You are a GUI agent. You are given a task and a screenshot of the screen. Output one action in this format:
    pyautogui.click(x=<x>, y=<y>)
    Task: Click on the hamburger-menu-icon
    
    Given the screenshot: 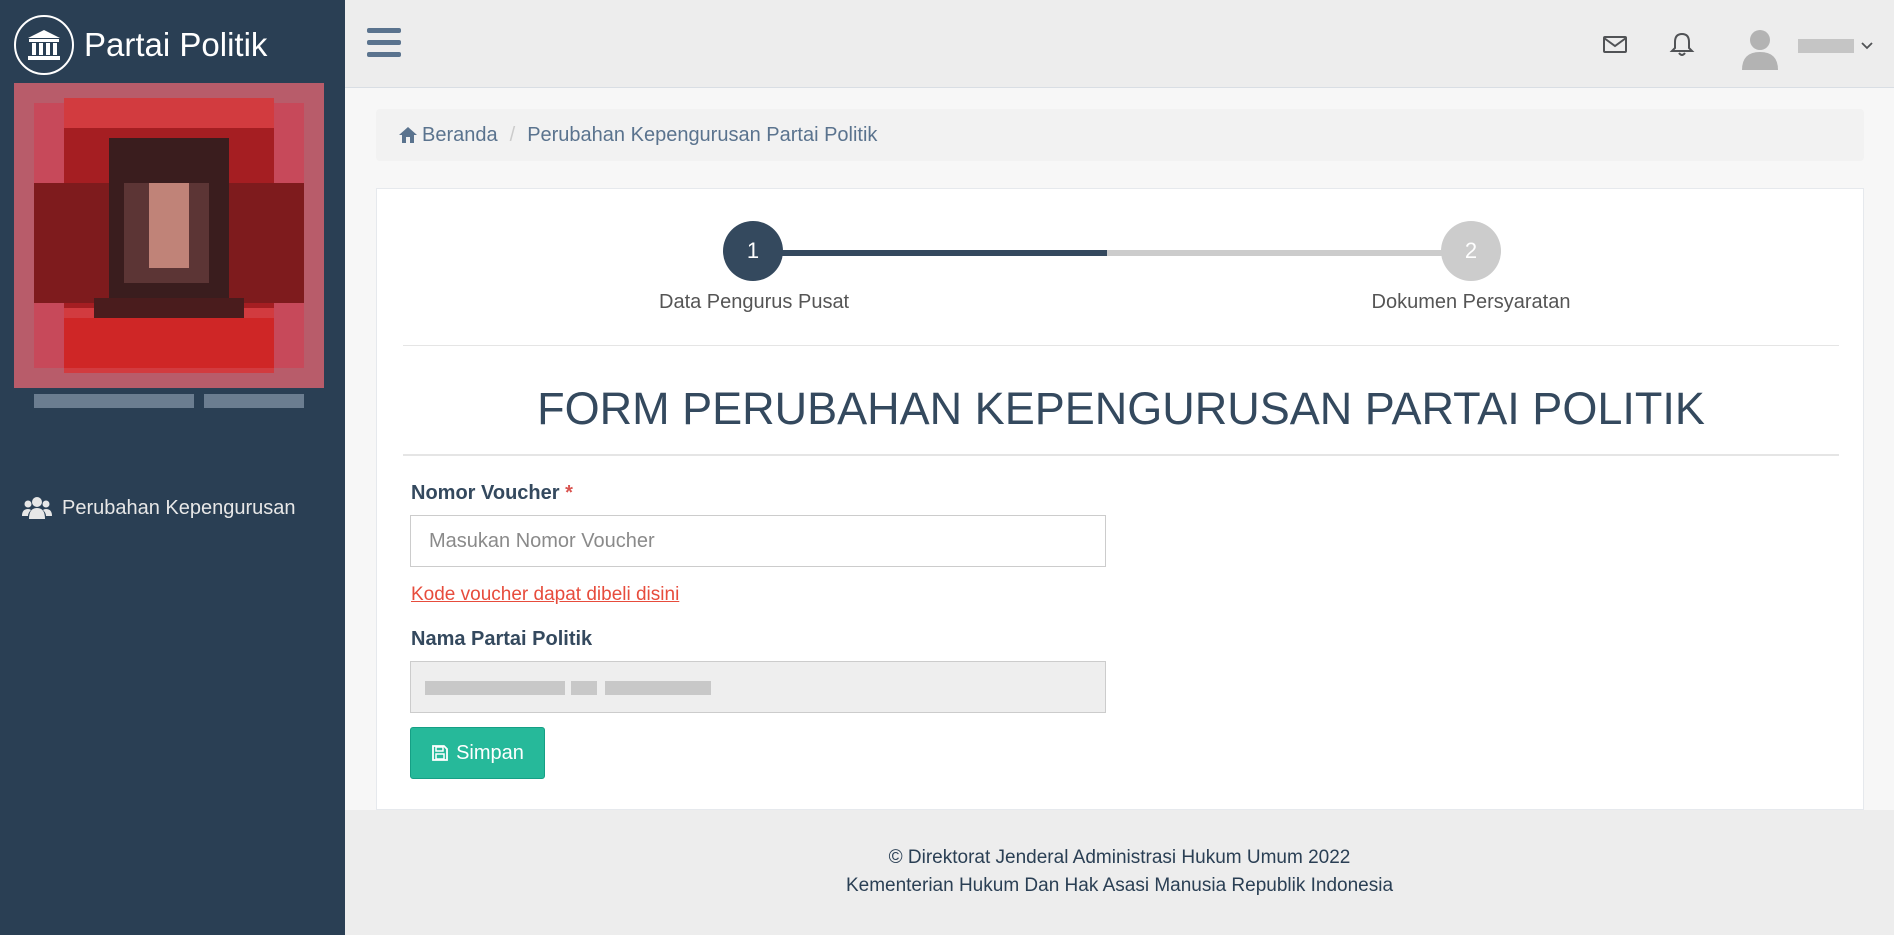 What is the action you would take?
    pyautogui.click(x=384, y=43)
    